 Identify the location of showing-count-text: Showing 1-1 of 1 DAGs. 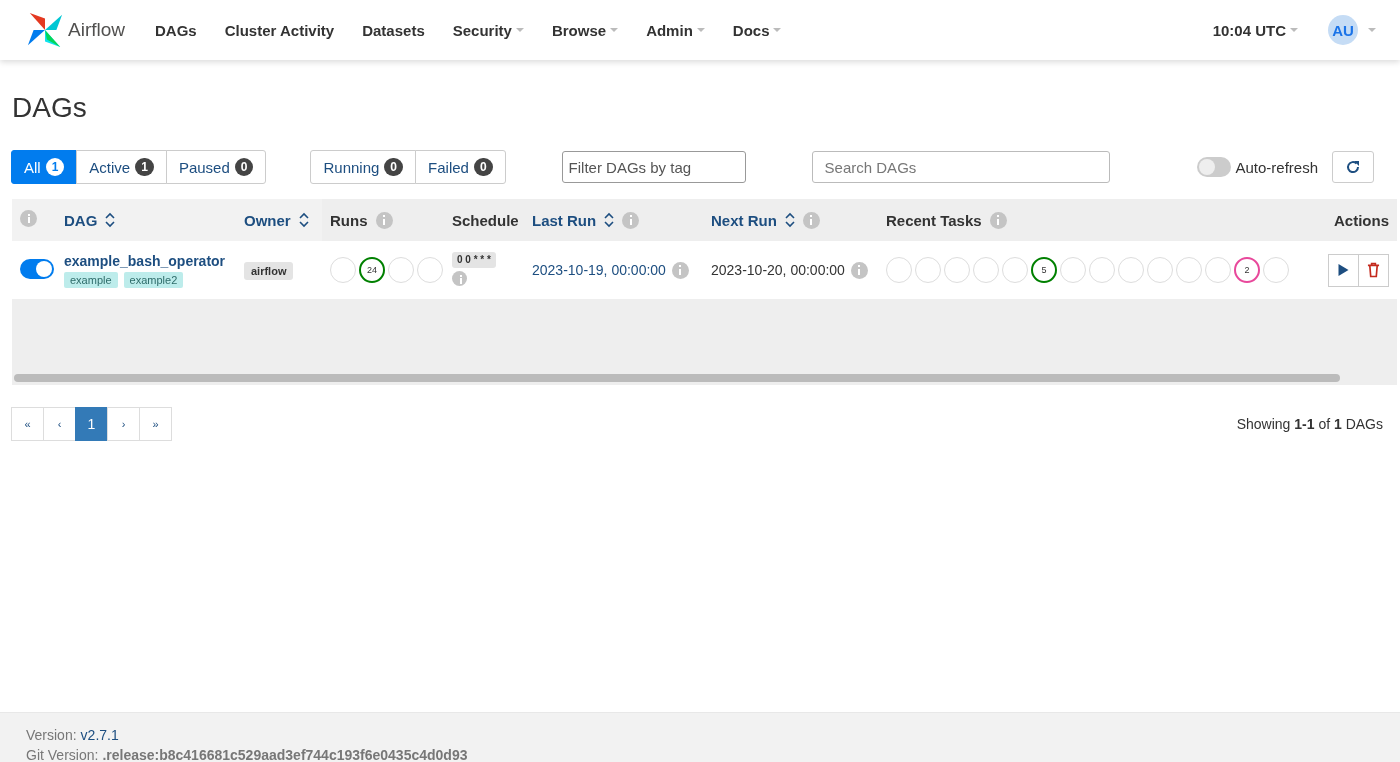
(1309, 424).